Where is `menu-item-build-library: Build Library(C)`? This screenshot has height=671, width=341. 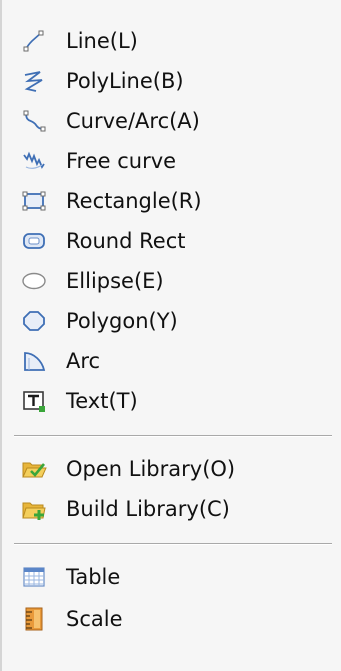 menu-item-build-library: Build Library(C) is located at coordinates (172, 509).